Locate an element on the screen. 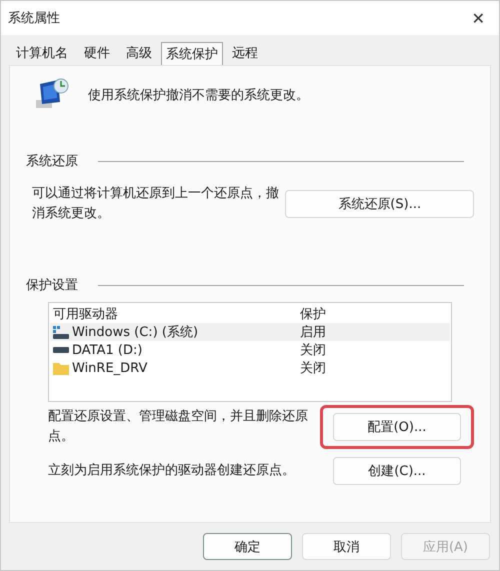 The width and height of the screenshot is (500, 571). close-button: ✕ is located at coordinates (478, 18).